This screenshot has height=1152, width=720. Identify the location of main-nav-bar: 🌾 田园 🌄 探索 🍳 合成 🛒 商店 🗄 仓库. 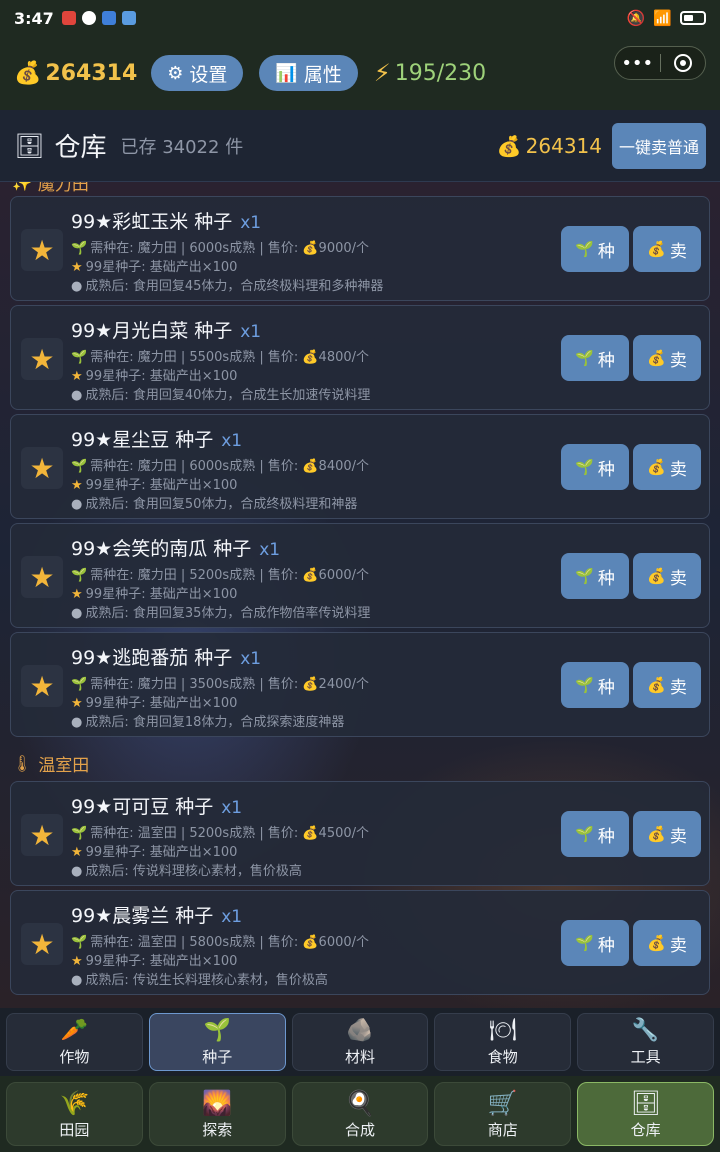
(360, 1114).